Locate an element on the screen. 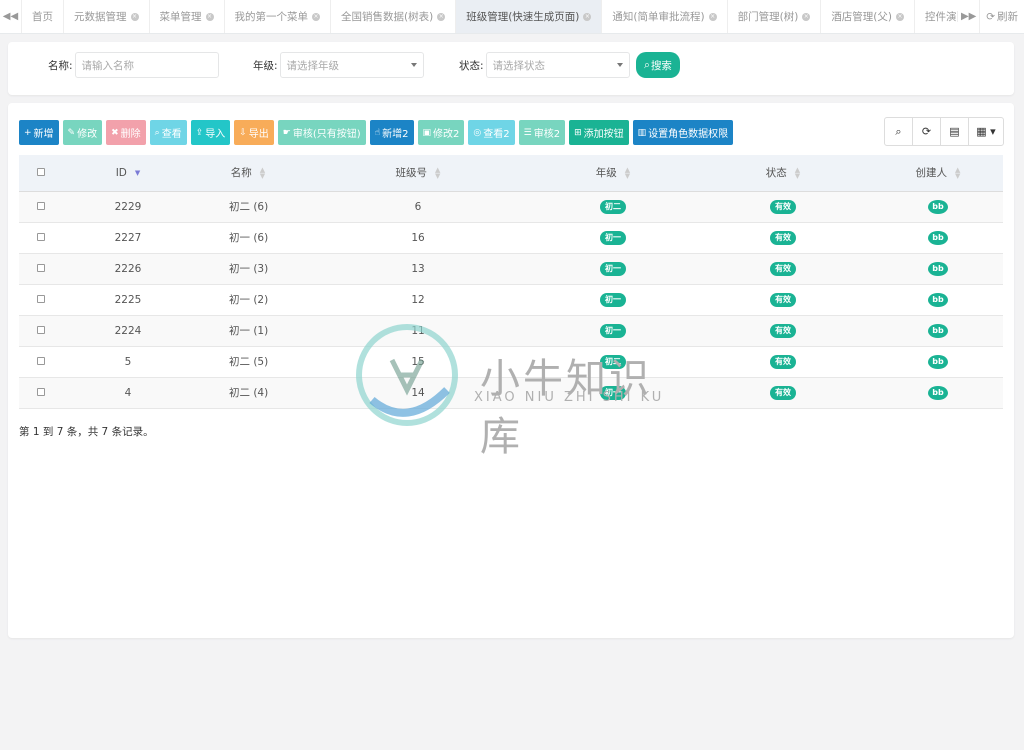 Image resolution: width=1024 pixels, height=750 pixels. search-icon: ⌕ is located at coordinates (647, 64).